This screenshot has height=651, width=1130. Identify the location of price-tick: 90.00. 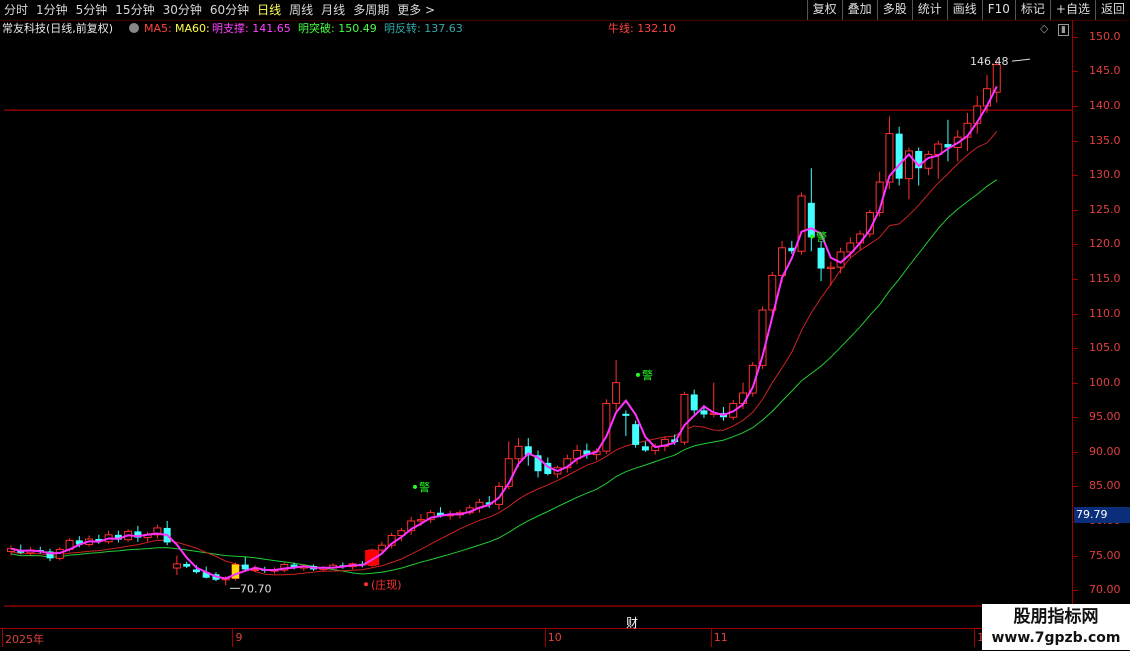
(1105, 451).